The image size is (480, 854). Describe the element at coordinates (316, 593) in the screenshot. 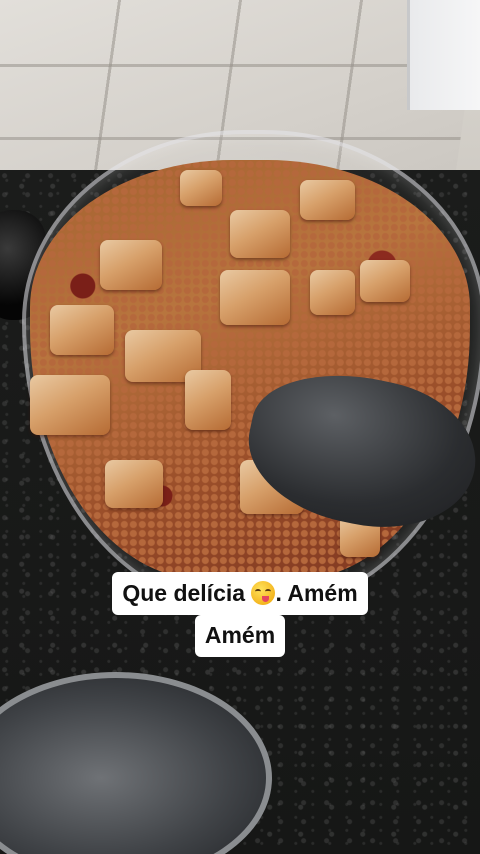

I see `caption-line-1-suffix: . Amém` at that location.